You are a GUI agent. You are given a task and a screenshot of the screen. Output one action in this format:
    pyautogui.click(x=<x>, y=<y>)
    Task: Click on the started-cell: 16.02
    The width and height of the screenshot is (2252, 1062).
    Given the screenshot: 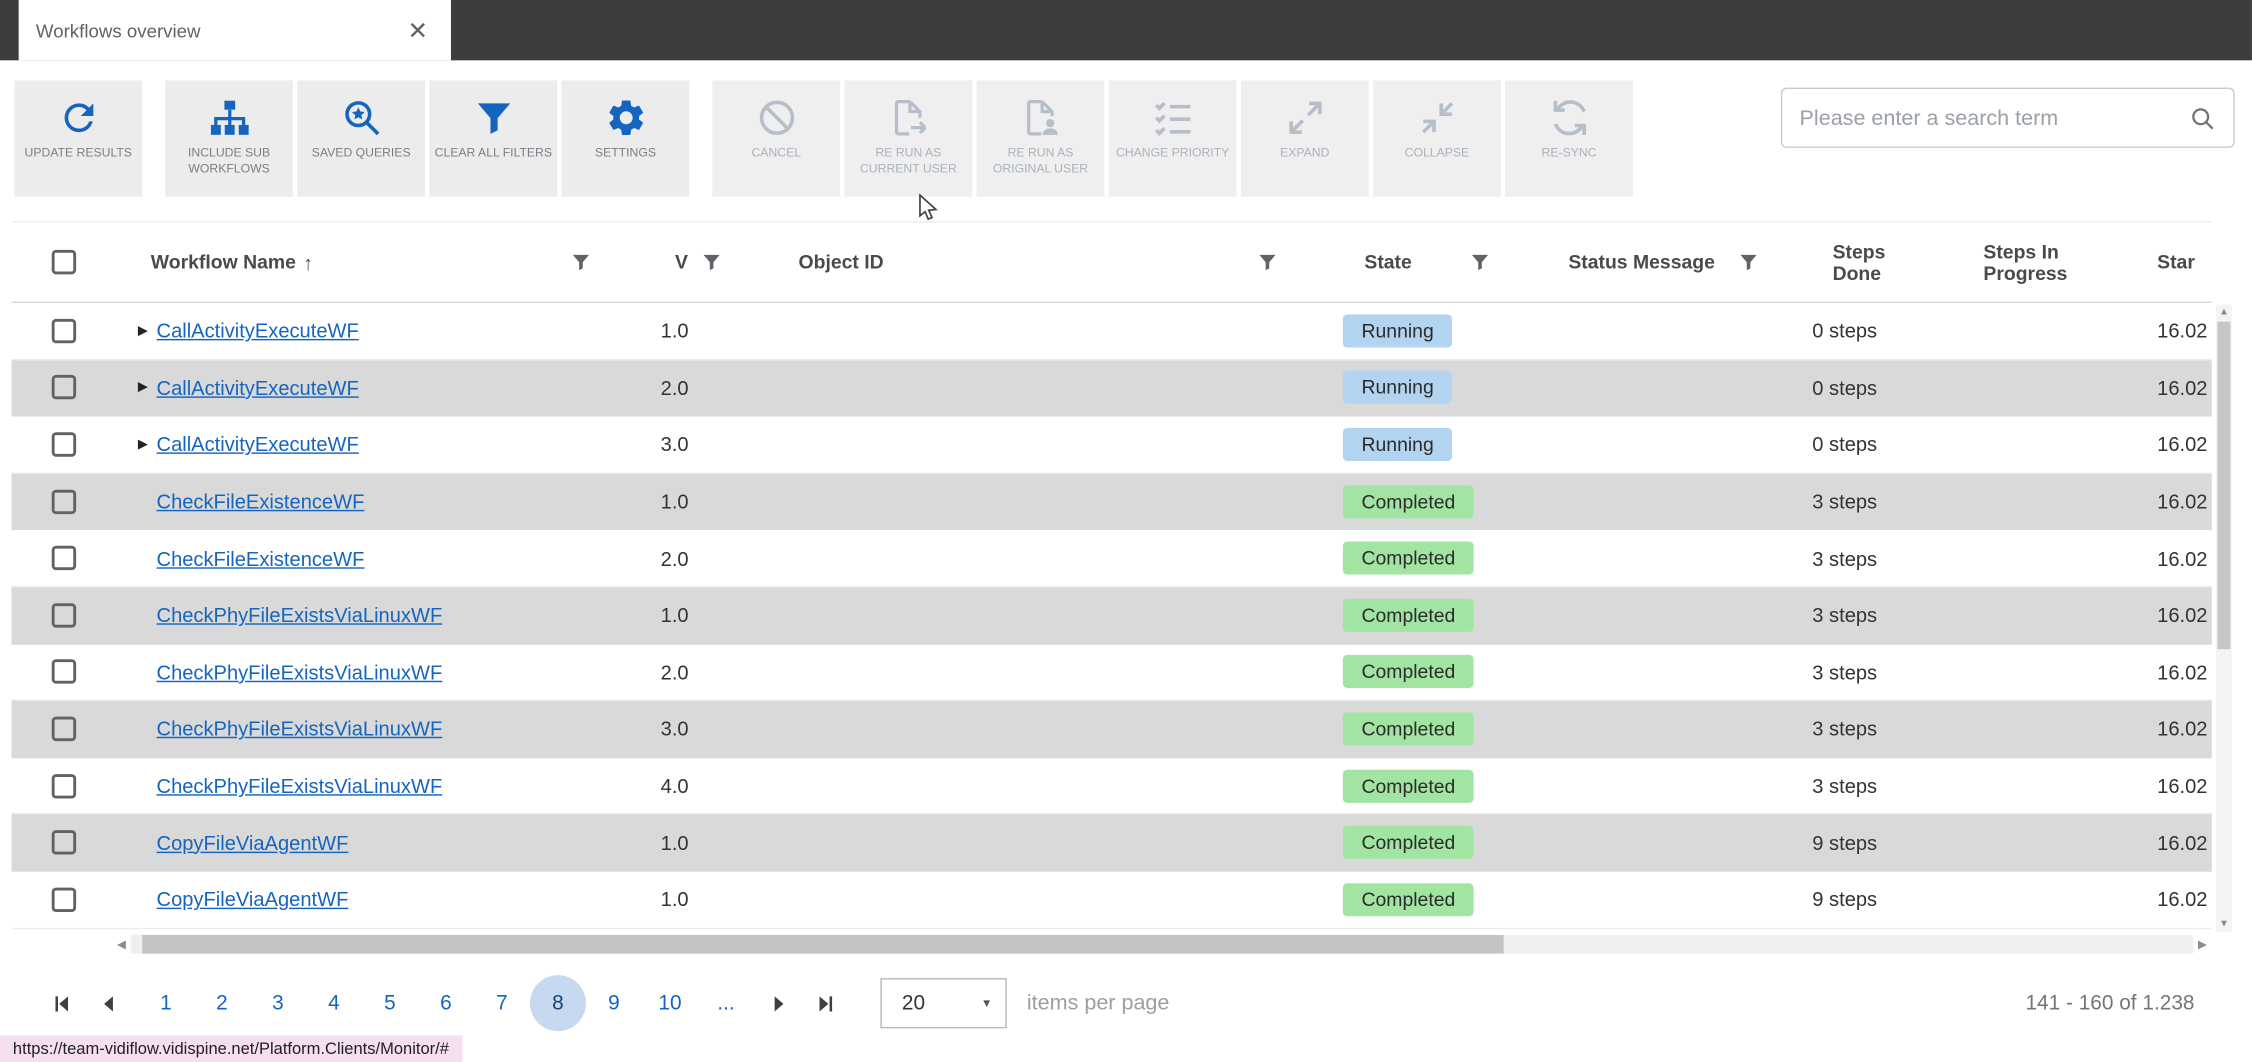 What is the action you would take?
    pyautogui.click(x=2182, y=843)
    